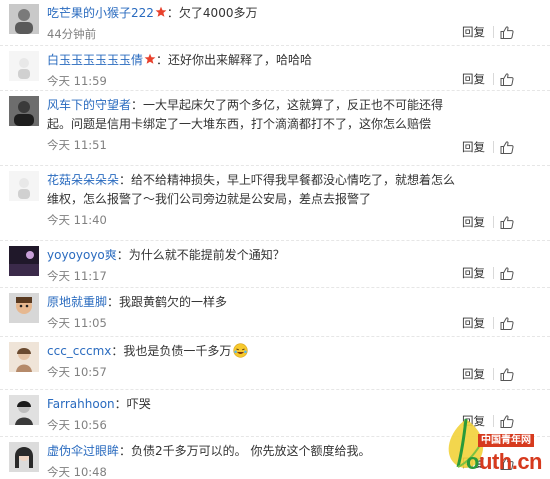 The image size is (550, 479). I want to click on comment-item: 原地就重脚：我跟黄鹤欠的一样多 今天 11:05 回复, so click(275, 313).